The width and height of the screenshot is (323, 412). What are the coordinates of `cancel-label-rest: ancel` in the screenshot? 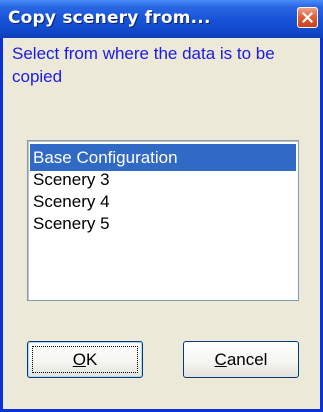 It's located at (247, 359).